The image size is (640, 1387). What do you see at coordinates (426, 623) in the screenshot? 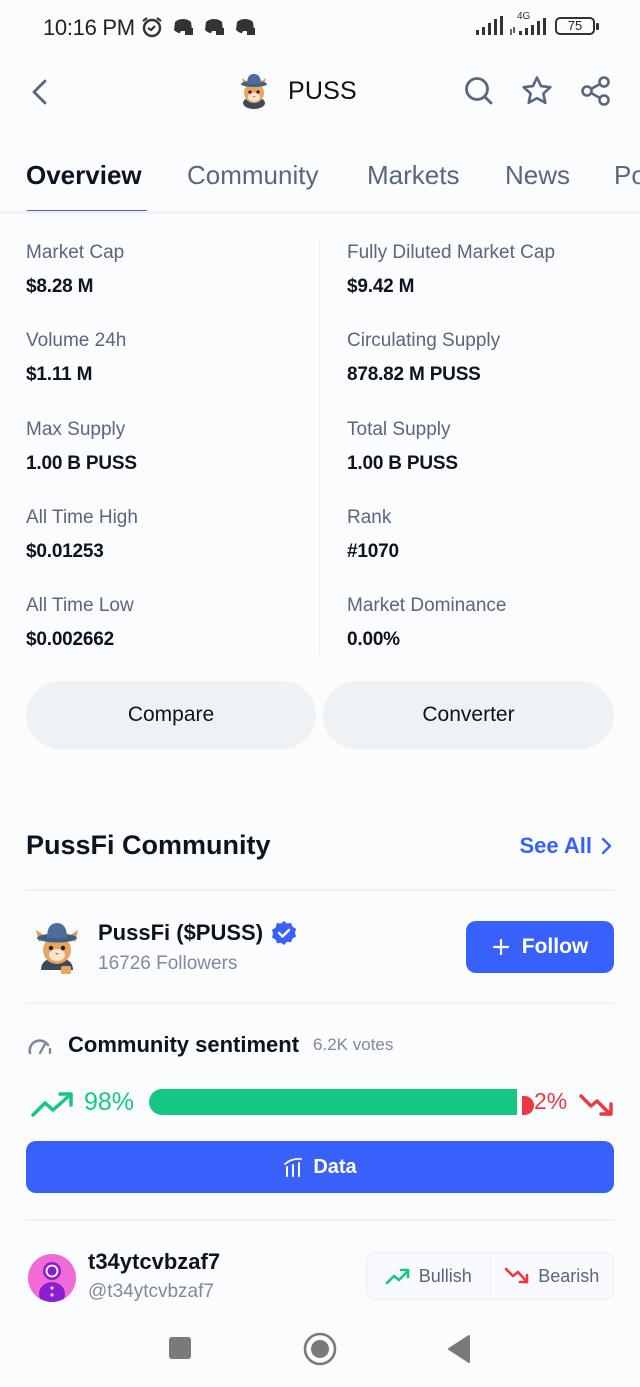
I see `stat-market-dominance: Market Dominance 0.00%` at bounding box center [426, 623].